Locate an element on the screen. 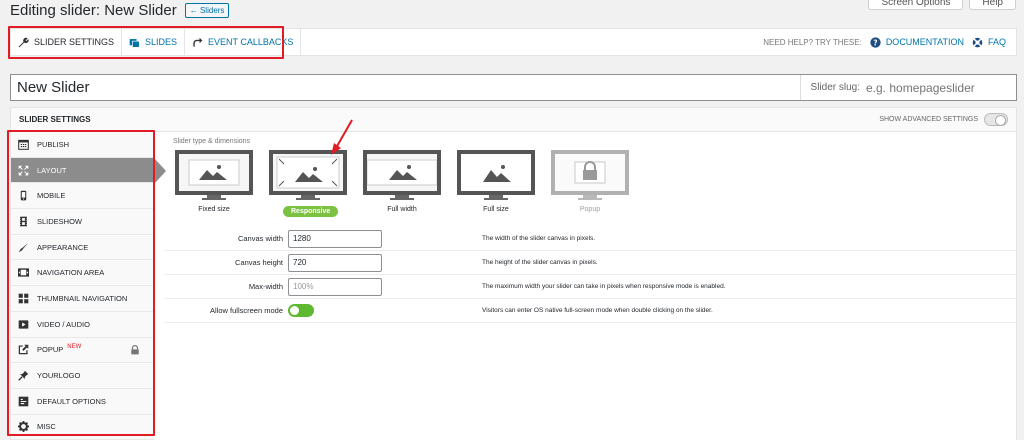 The height and width of the screenshot is (440, 1024). sidebar-item-label: VIDEO / AUDIO is located at coordinates (63, 324).